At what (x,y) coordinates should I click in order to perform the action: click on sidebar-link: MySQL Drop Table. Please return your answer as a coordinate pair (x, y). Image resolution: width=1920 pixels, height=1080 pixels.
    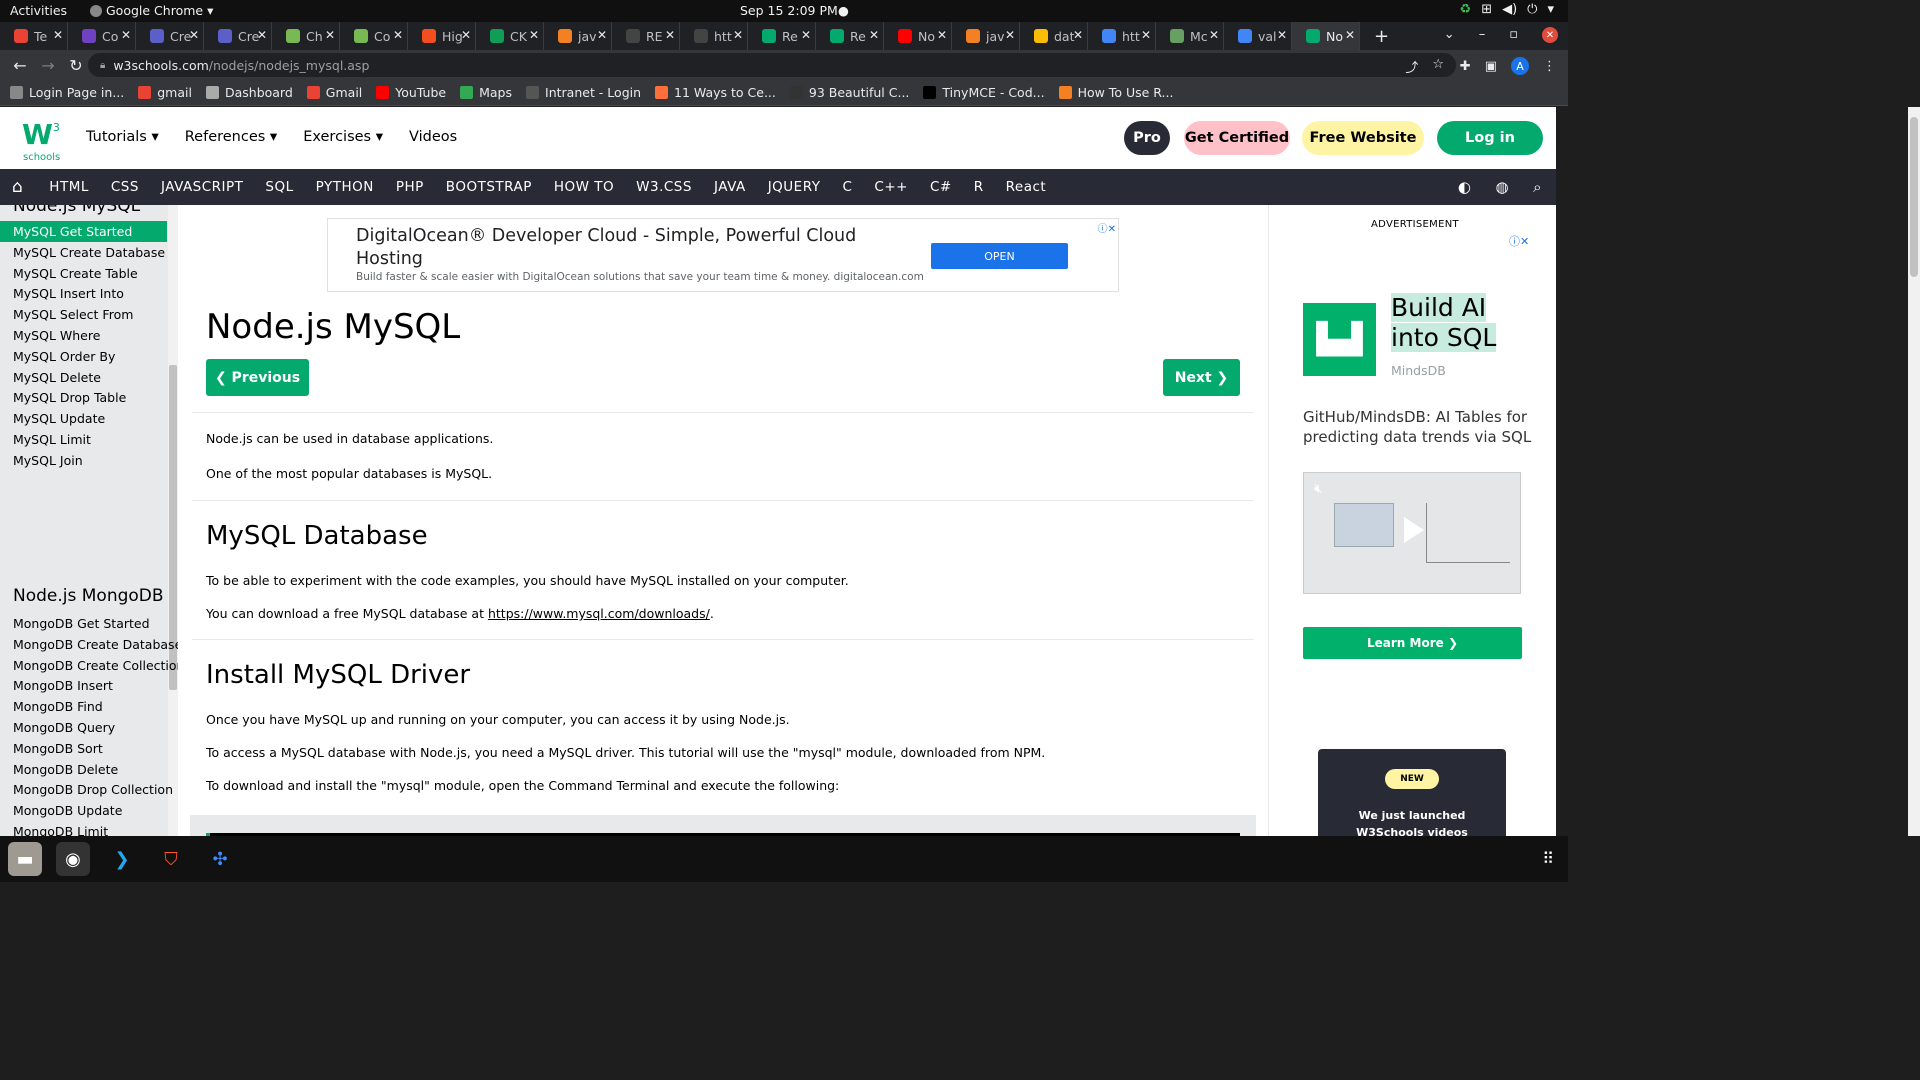
    Looking at the image, I should click on (83, 397).